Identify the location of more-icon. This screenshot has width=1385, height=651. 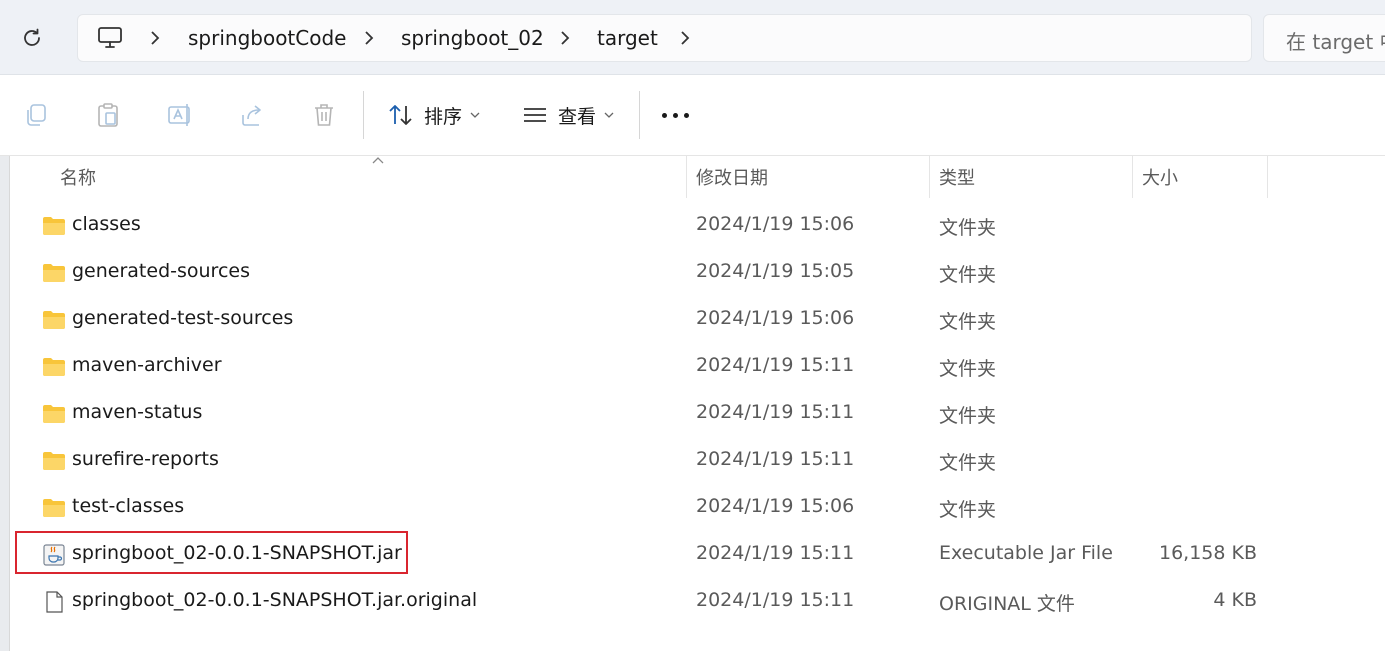
(677, 116).